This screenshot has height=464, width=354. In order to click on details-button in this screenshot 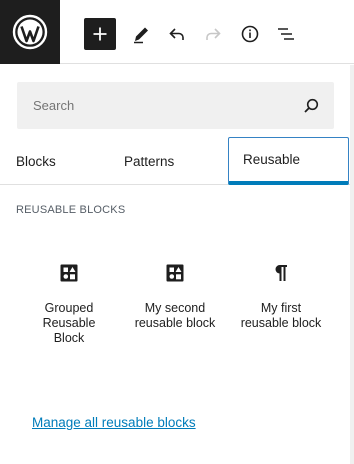, I will do `click(250, 34)`.